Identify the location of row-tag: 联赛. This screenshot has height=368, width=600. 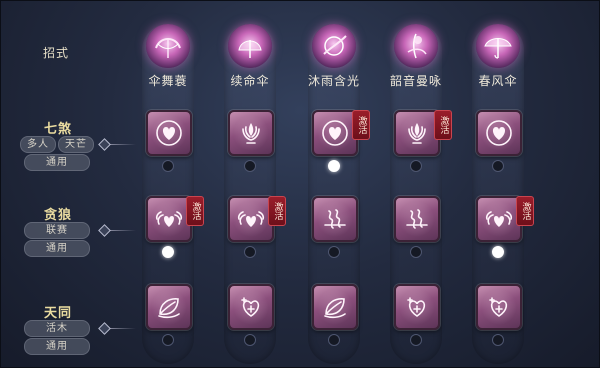
(57, 230).